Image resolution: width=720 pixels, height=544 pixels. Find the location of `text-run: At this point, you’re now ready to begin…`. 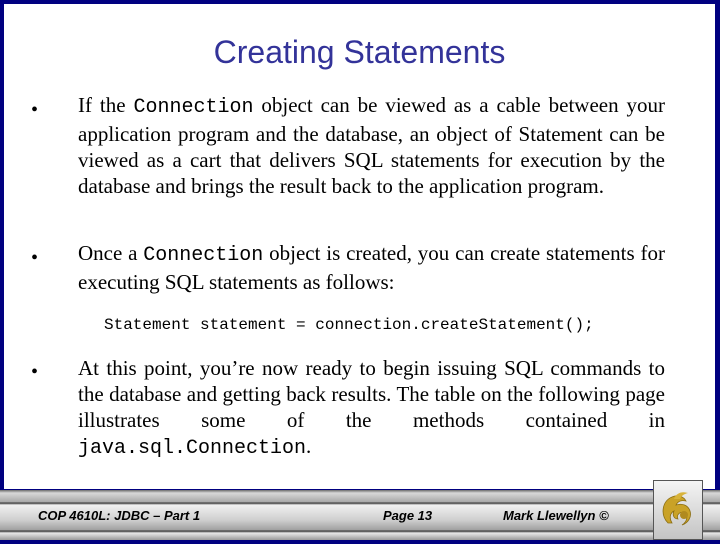

text-run: At this point, you’re now ready to begin… is located at coordinates (371, 394).